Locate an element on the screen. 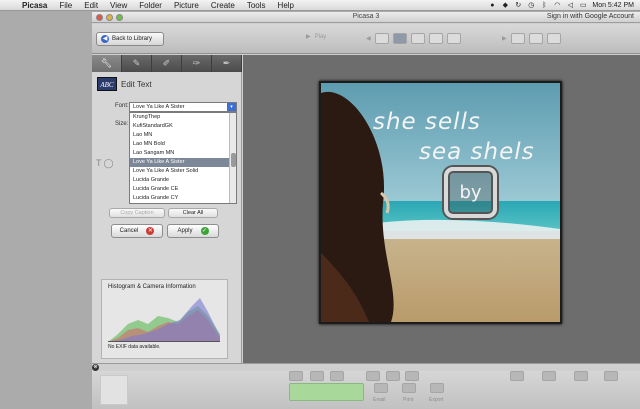 The height and width of the screenshot is (409, 640). menu-clock: Mon 5:42 PM is located at coordinates (613, 5).